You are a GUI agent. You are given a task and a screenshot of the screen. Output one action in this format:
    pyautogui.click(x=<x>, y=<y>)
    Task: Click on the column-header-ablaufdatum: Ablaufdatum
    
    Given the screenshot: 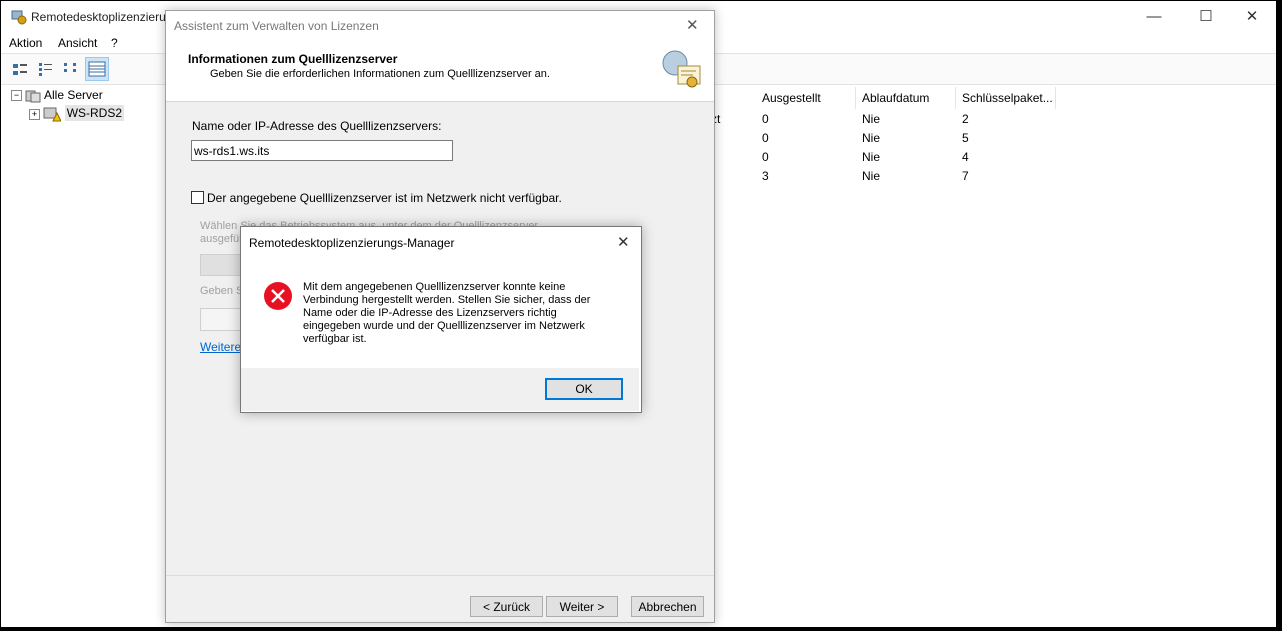 What is the action you would take?
    pyautogui.click(x=906, y=98)
    